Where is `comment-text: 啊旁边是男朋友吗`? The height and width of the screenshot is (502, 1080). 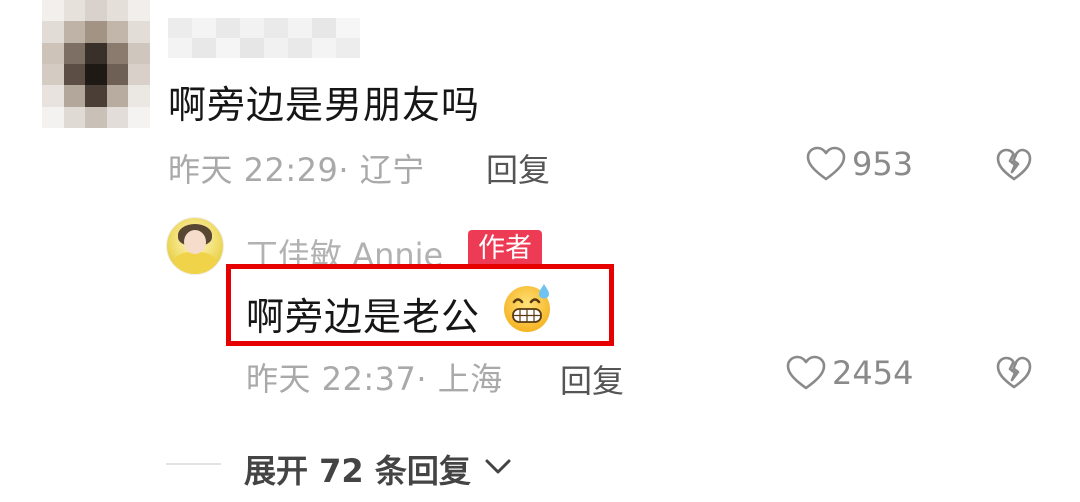 comment-text: 啊旁边是男朋友吗 is located at coordinates (324, 105).